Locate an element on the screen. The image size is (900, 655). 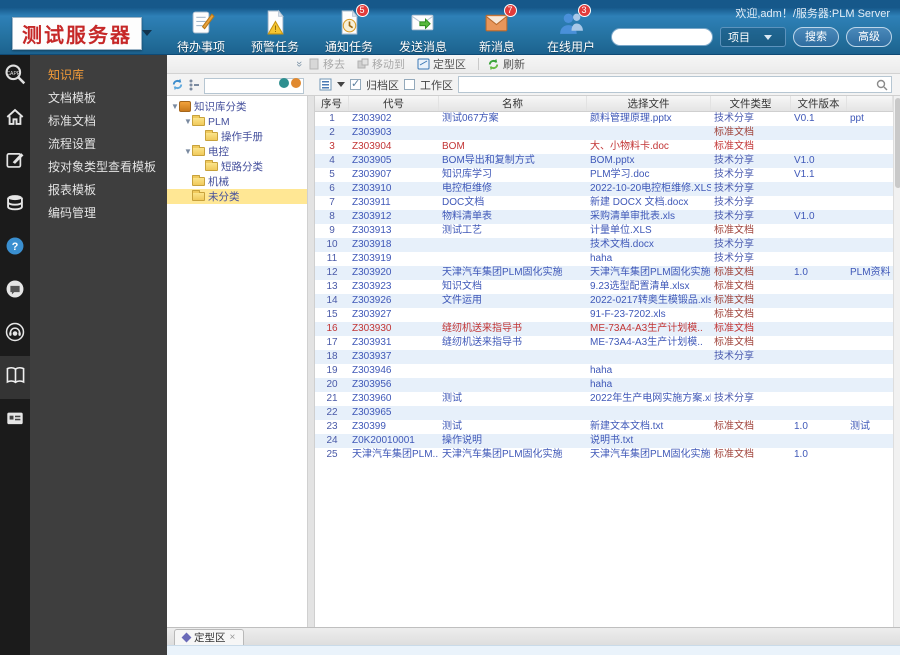
rail-item-home is located at coordinates (15, 119).